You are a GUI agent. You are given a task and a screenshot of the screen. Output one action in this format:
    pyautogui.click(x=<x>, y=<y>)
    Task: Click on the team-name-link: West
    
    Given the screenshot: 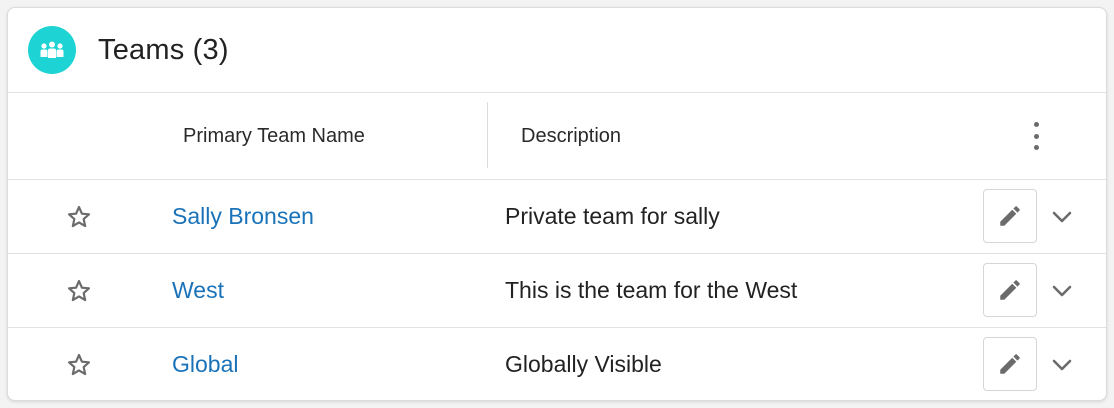 What is the action you would take?
    pyautogui.click(x=198, y=290)
    